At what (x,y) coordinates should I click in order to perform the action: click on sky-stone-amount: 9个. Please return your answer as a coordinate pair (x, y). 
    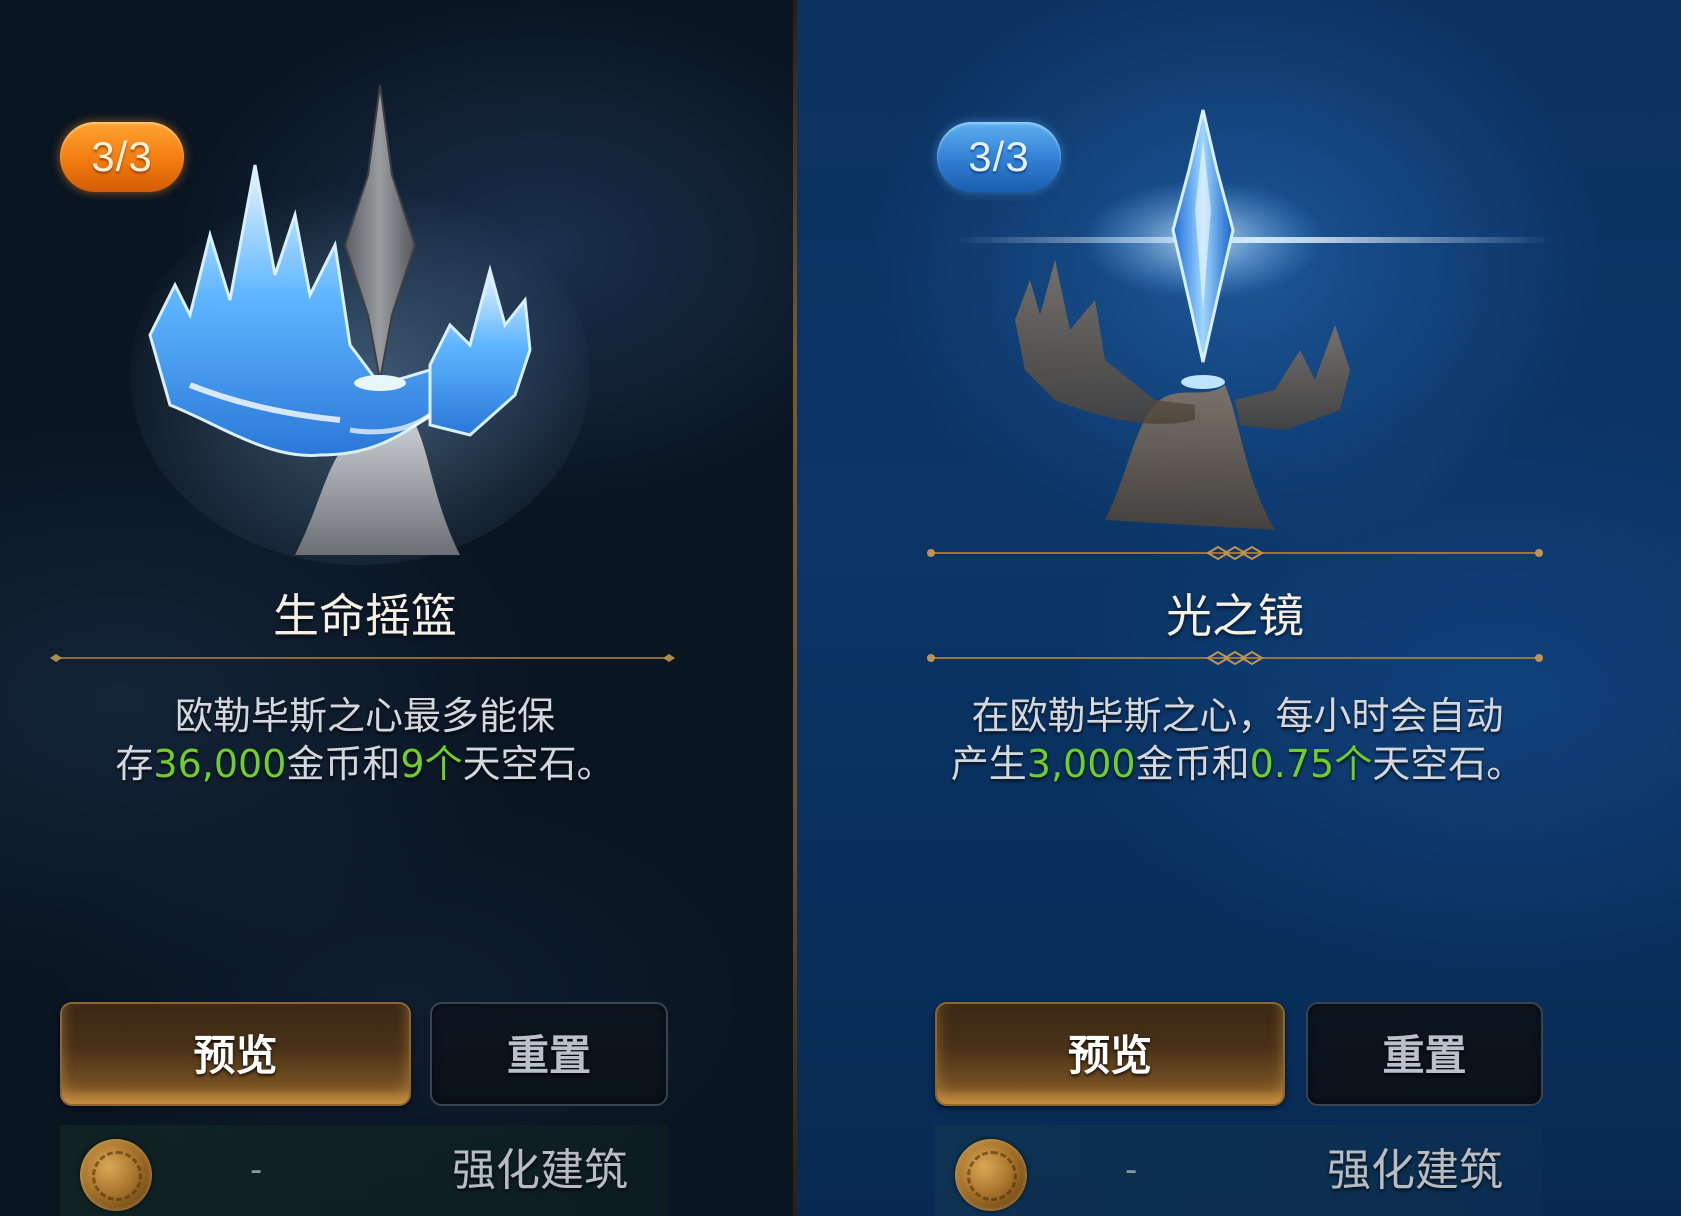
    Looking at the image, I should click on (431, 764).